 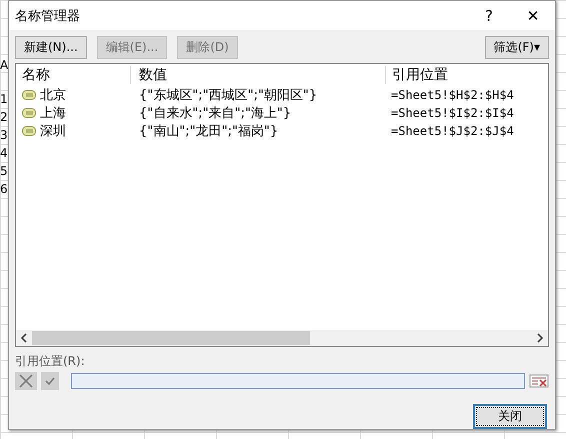 What do you see at coordinates (452, 131) in the screenshot?
I see `table-cell-text: =Sheet5!$J$2:$J$4` at bounding box center [452, 131].